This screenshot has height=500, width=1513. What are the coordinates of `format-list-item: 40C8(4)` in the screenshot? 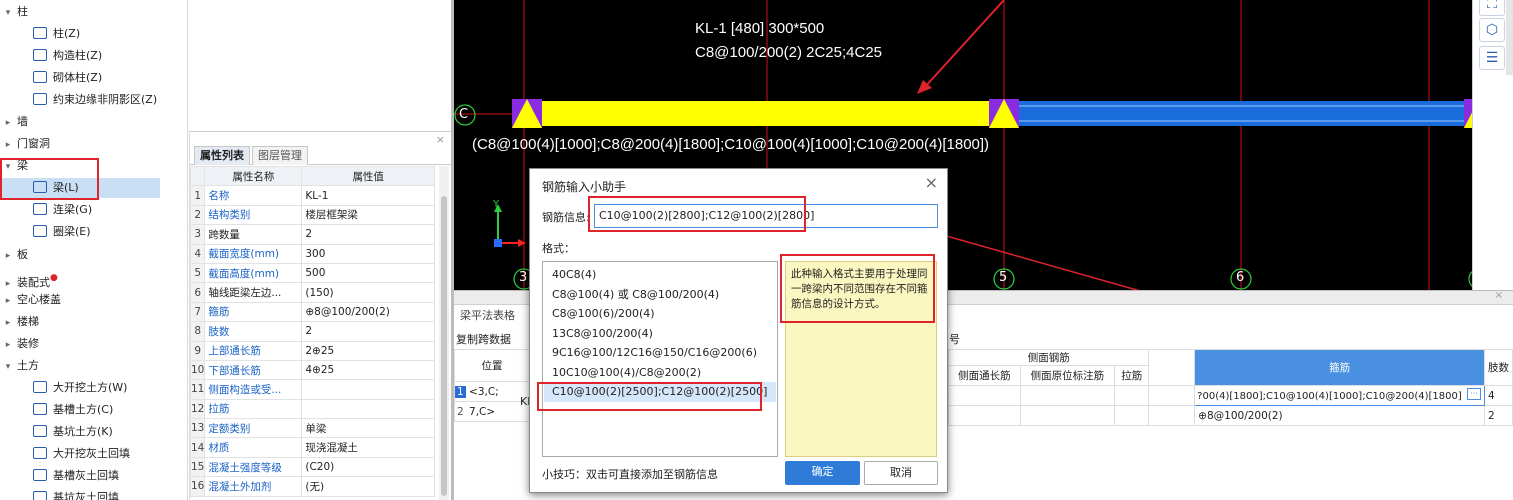 It's located at (574, 275).